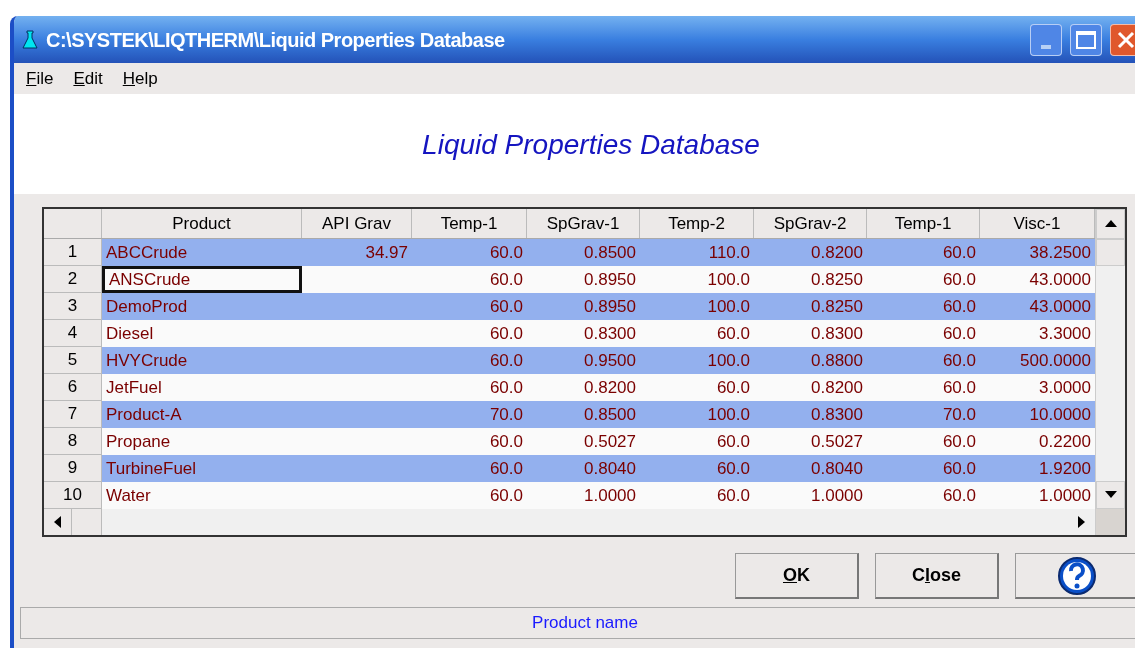  I want to click on table-cell: ANSCrude, so click(202, 279).